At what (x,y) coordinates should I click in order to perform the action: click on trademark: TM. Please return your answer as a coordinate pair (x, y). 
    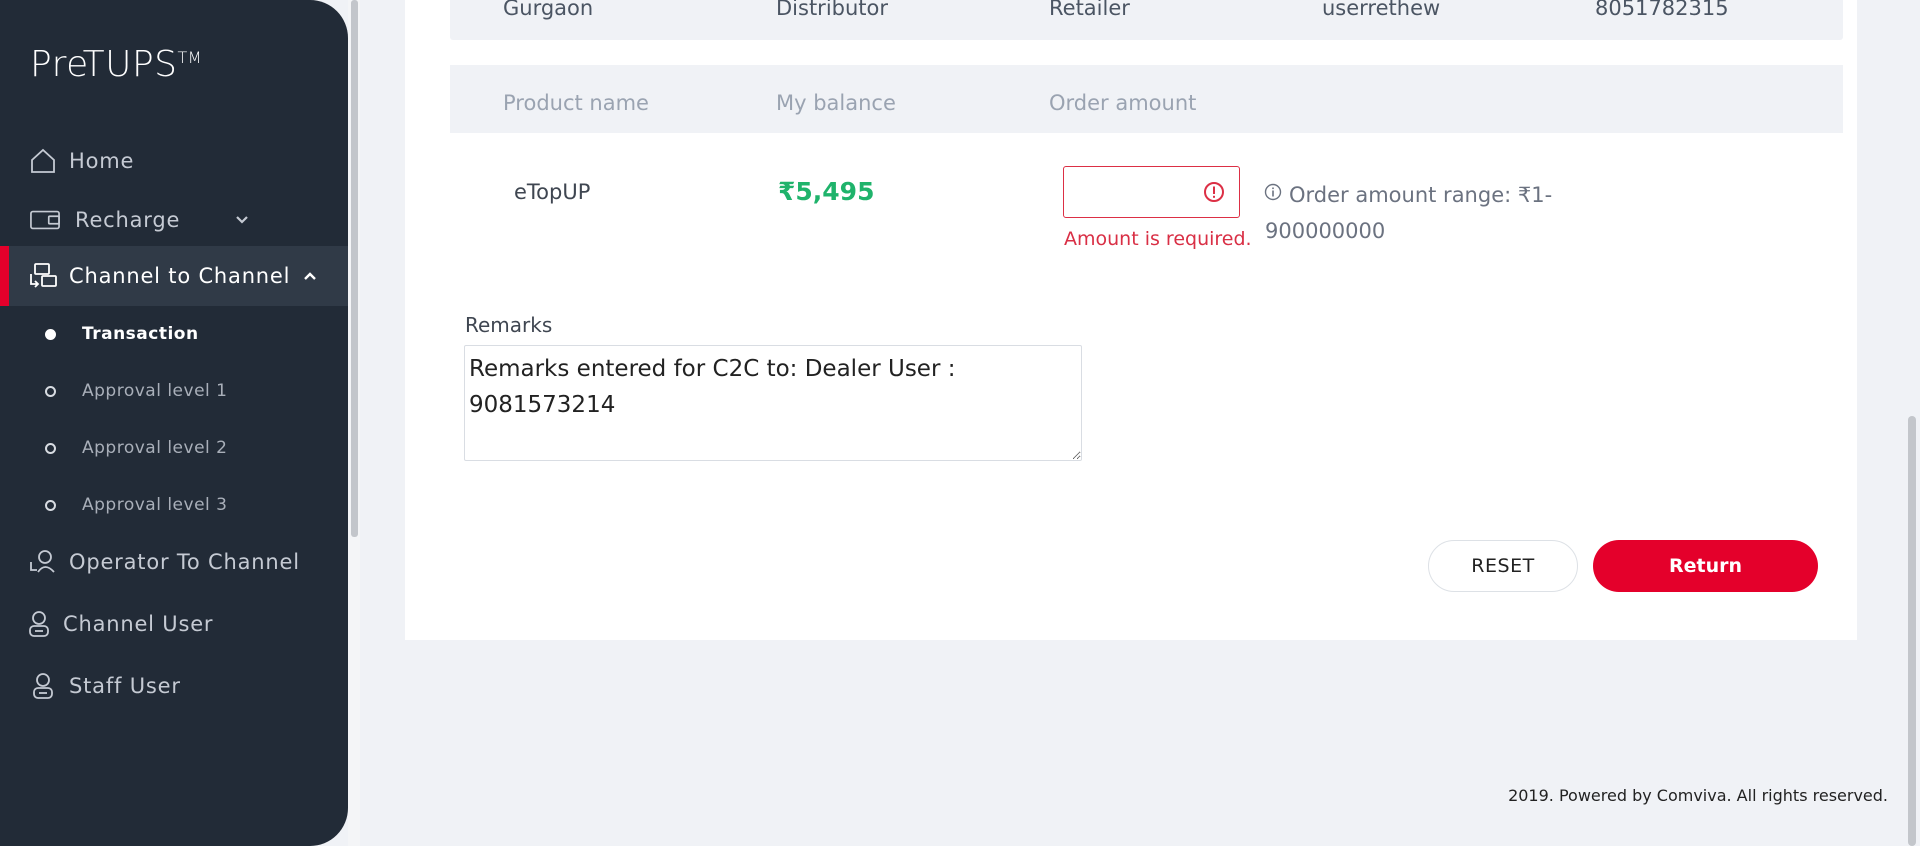
    Looking at the image, I should click on (190, 57).